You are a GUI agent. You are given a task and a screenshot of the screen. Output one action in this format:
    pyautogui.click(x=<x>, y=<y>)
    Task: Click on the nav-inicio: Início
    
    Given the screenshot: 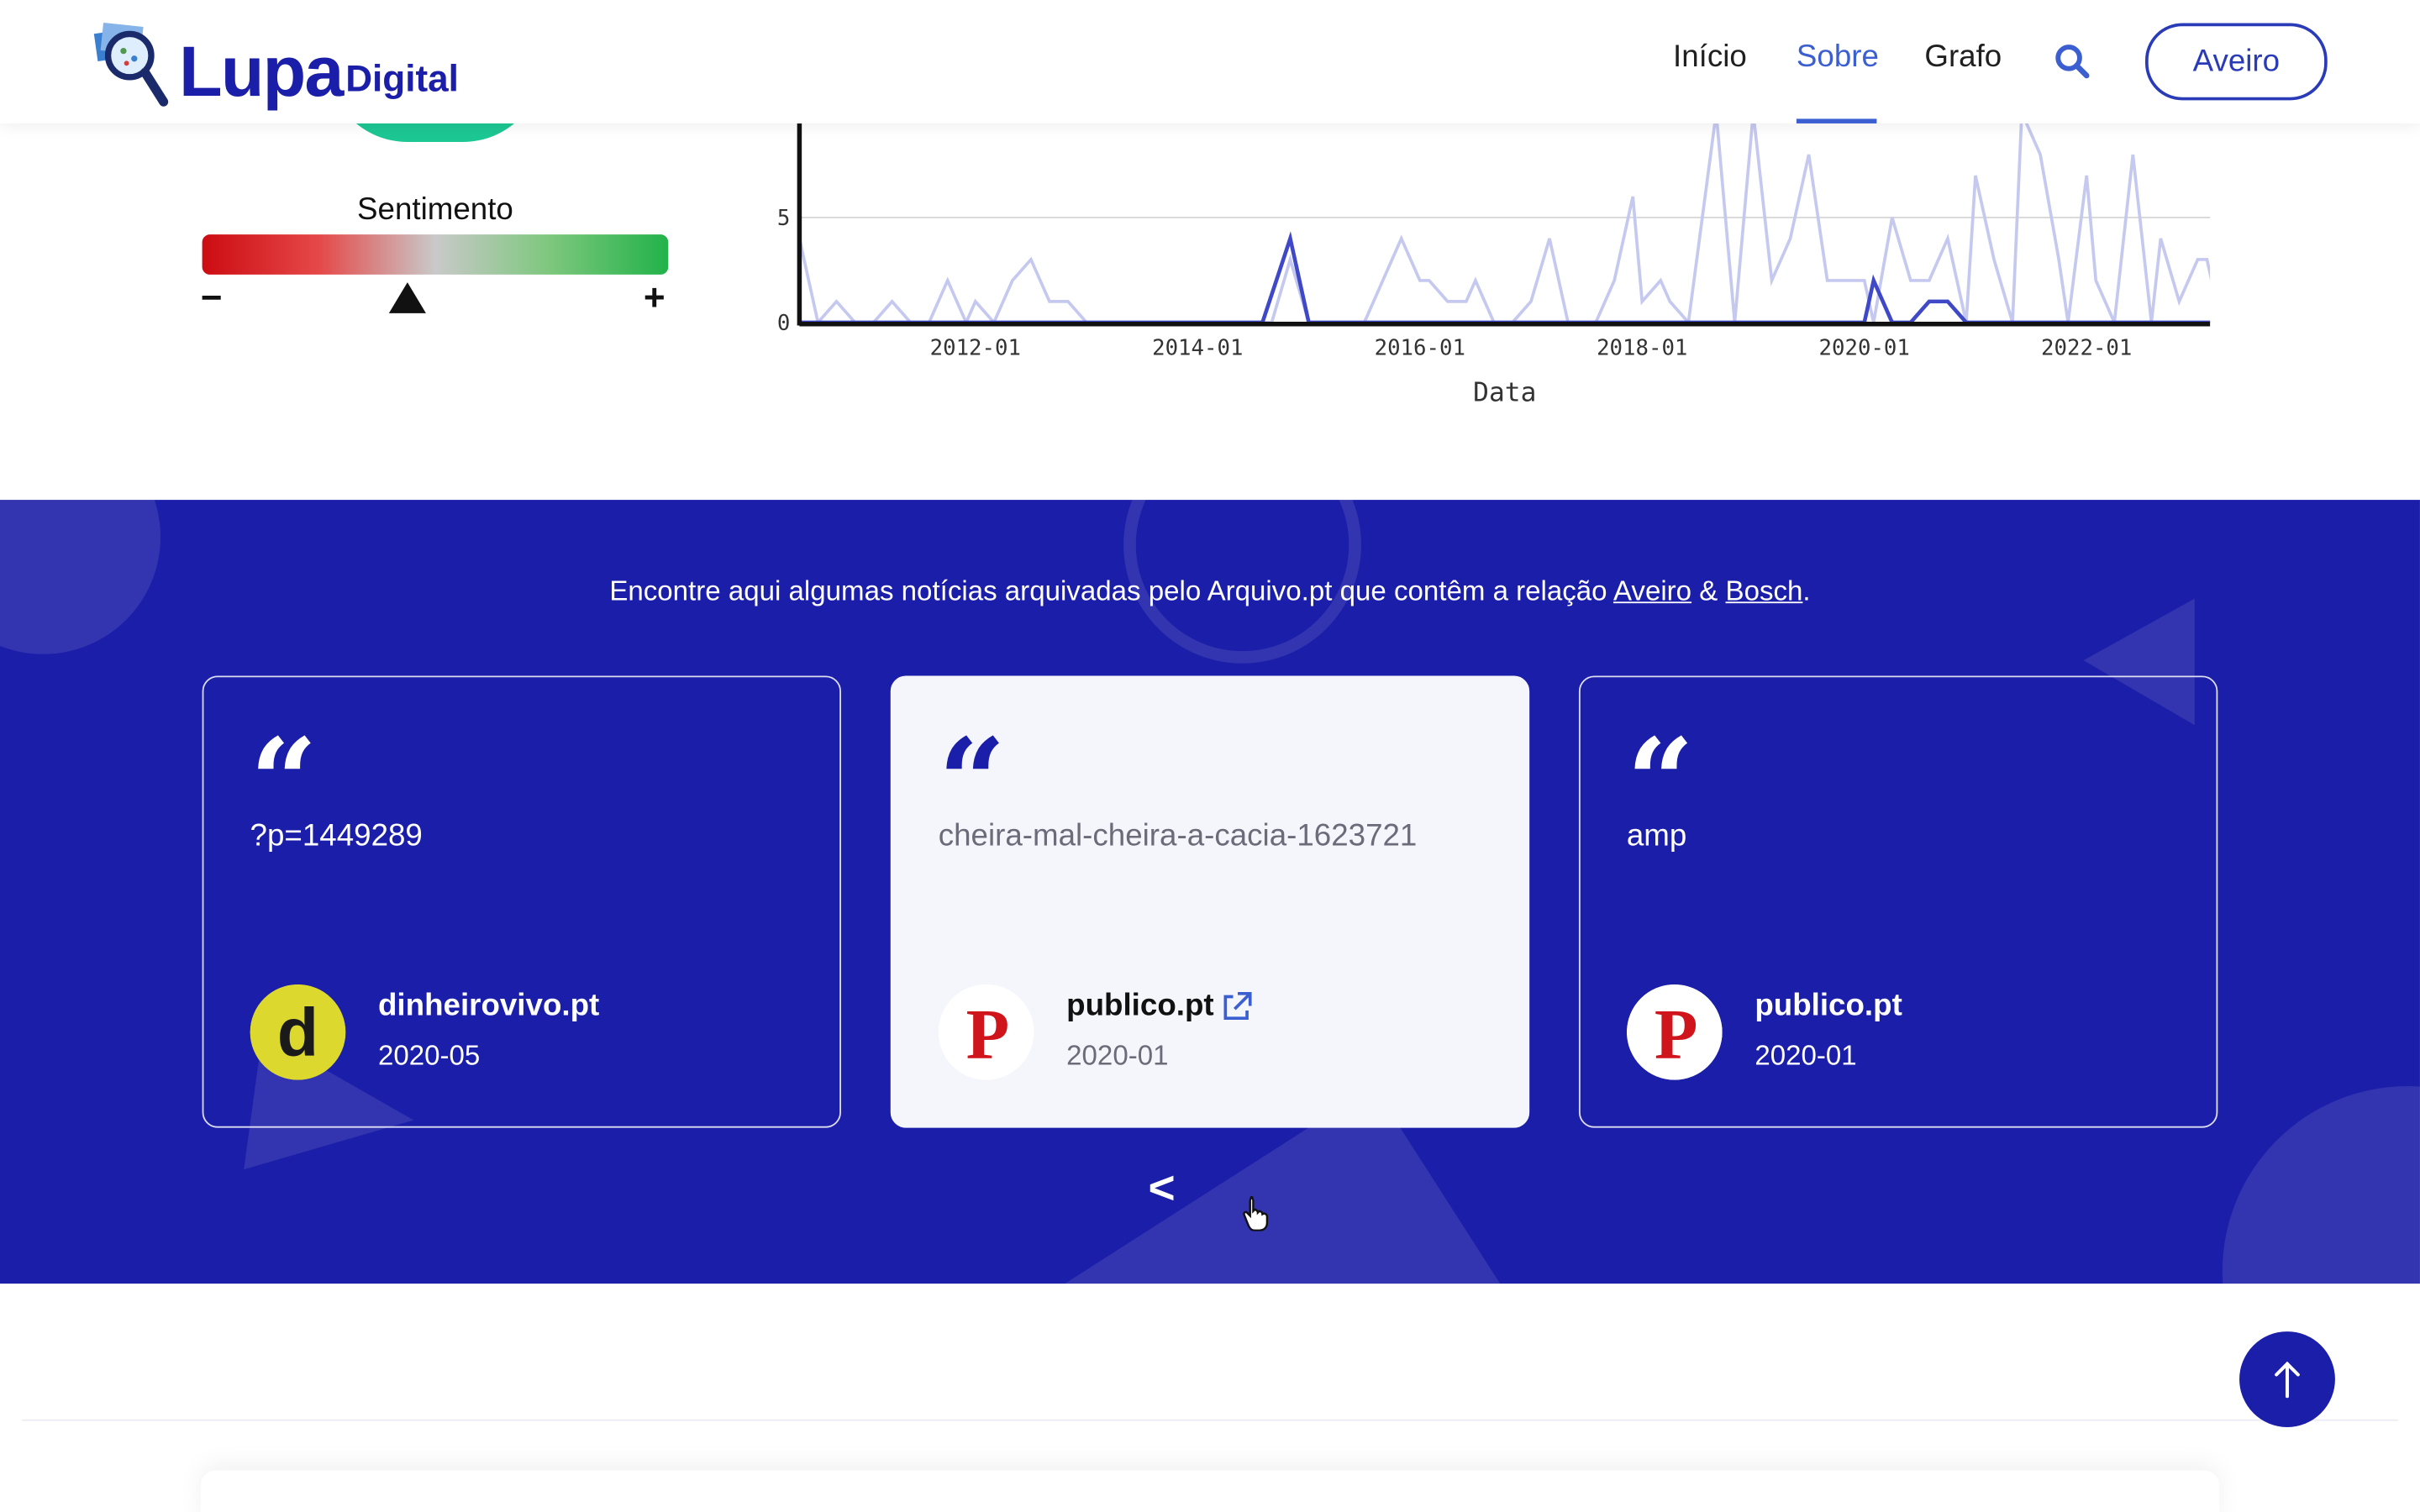 What is the action you would take?
    pyautogui.click(x=1710, y=58)
    